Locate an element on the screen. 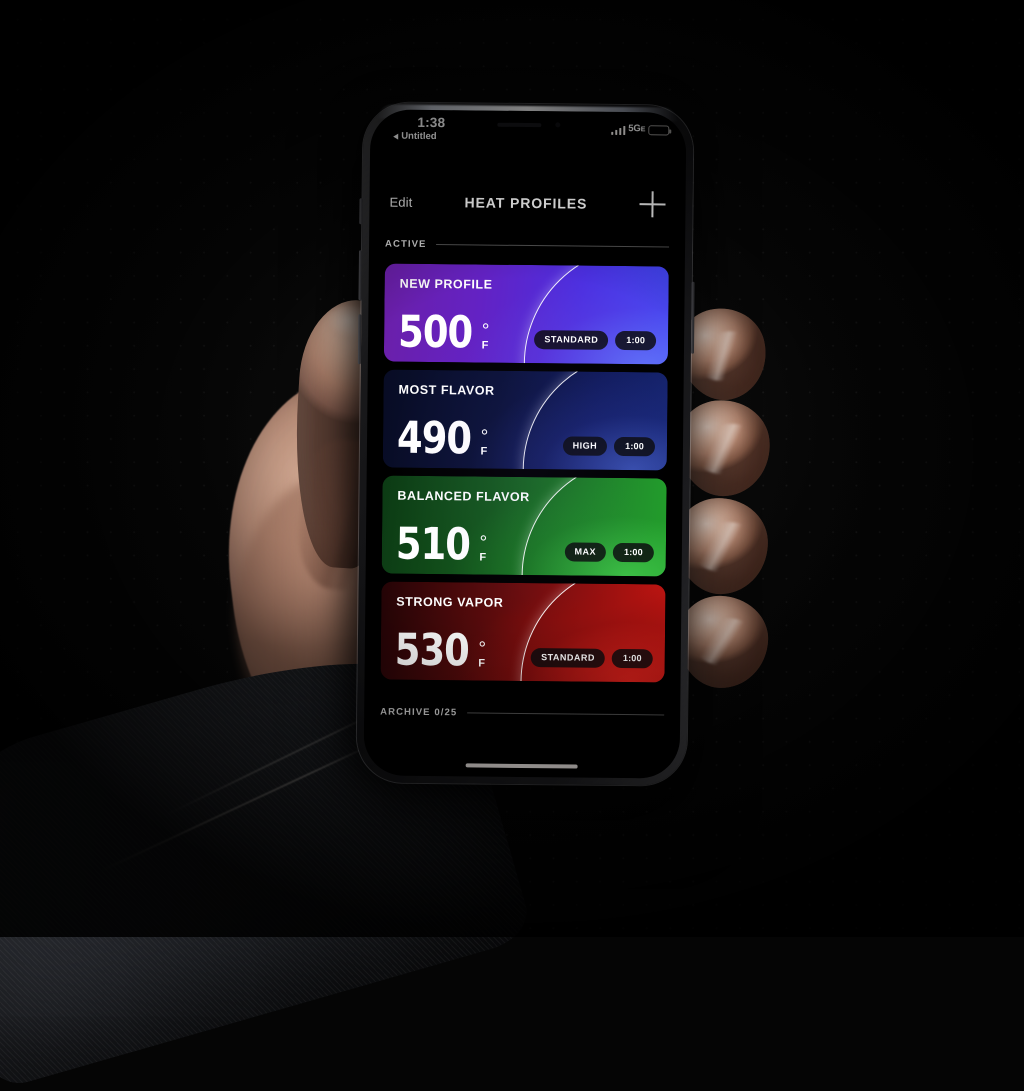  volume-down-button is located at coordinates (359, 339).